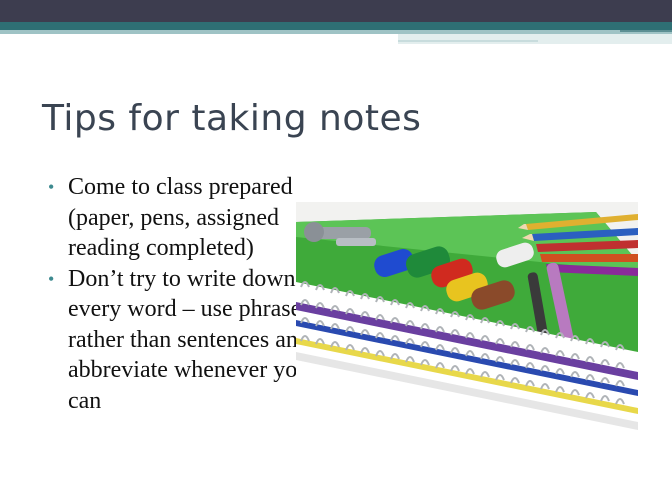 This screenshot has height=504, width=672. What do you see at coordinates (232, 118) in the screenshot?
I see `slide-title: Tips for taking notes` at bounding box center [232, 118].